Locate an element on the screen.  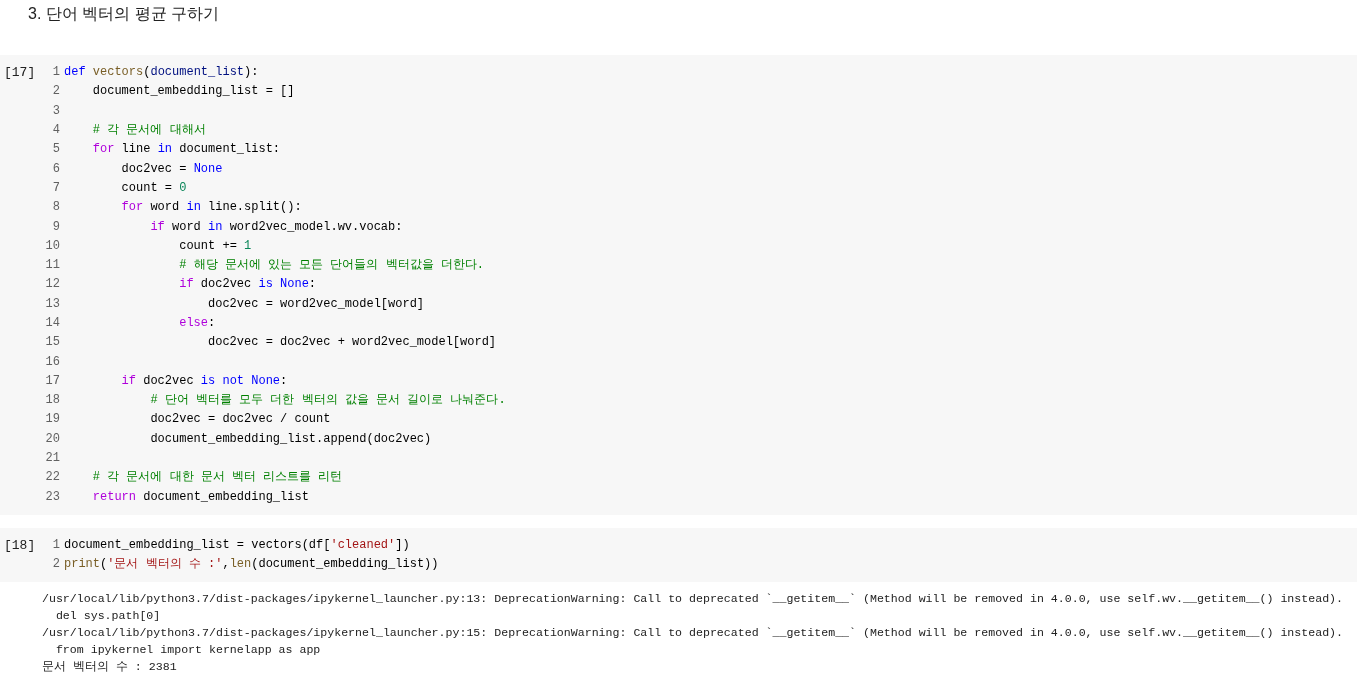
line-number: 20 is located at coordinates (52, 439).